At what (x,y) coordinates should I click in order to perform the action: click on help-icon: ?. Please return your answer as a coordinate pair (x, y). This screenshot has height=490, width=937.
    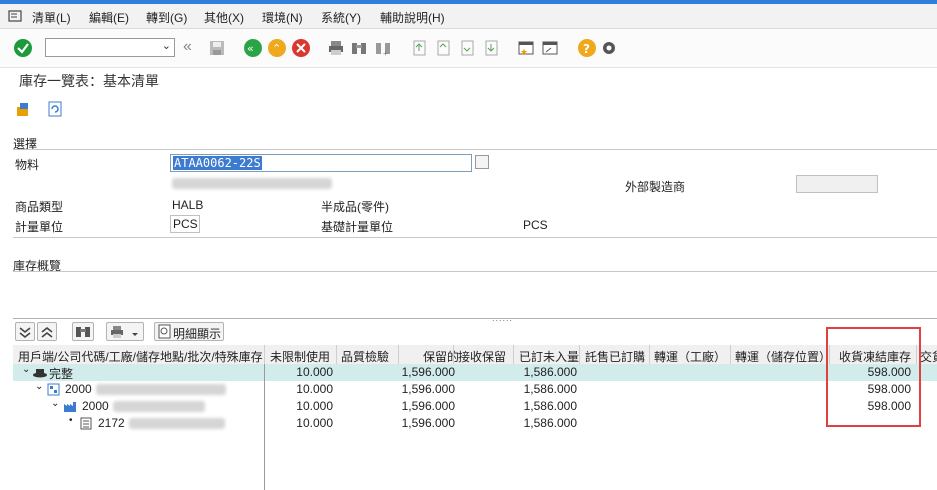
    Looking at the image, I should click on (587, 48).